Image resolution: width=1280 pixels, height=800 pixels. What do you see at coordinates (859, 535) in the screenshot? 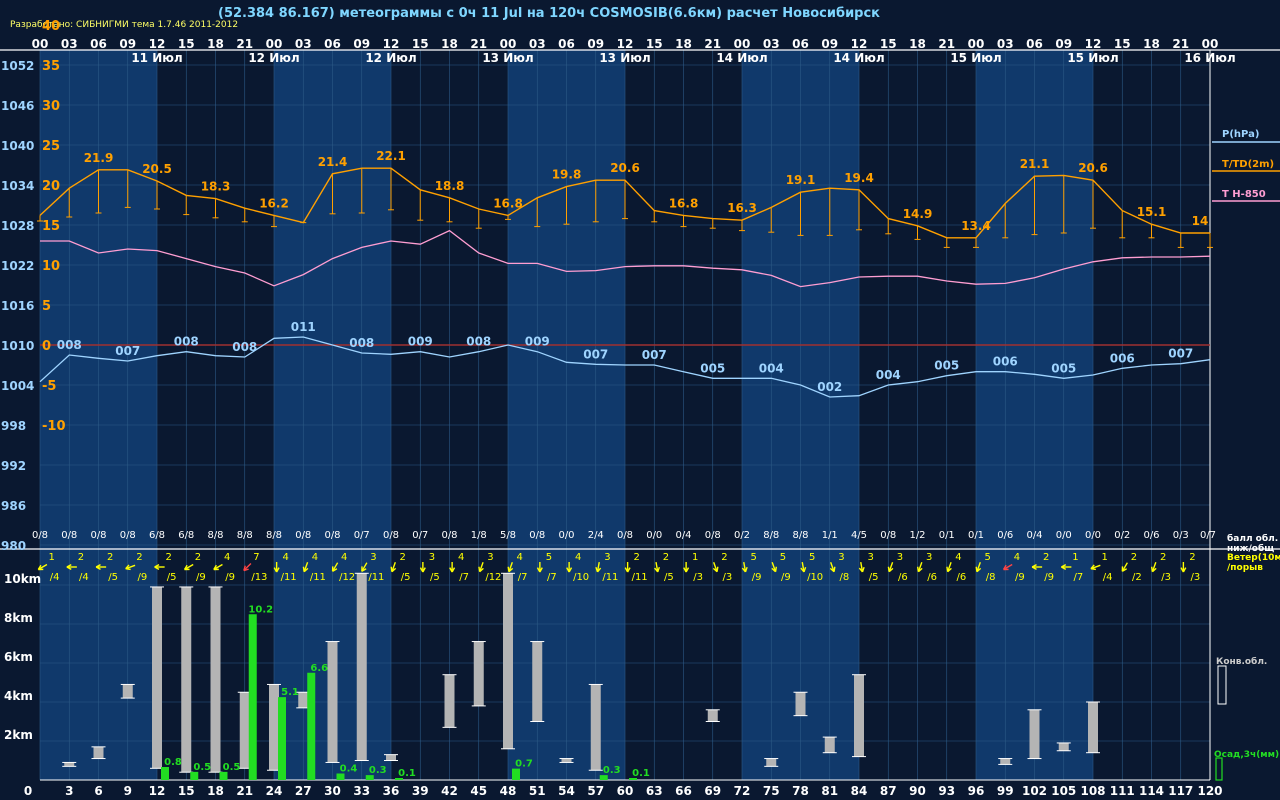
I see `cloud-cover-label: 4/5` at bounding box center [859, 535].